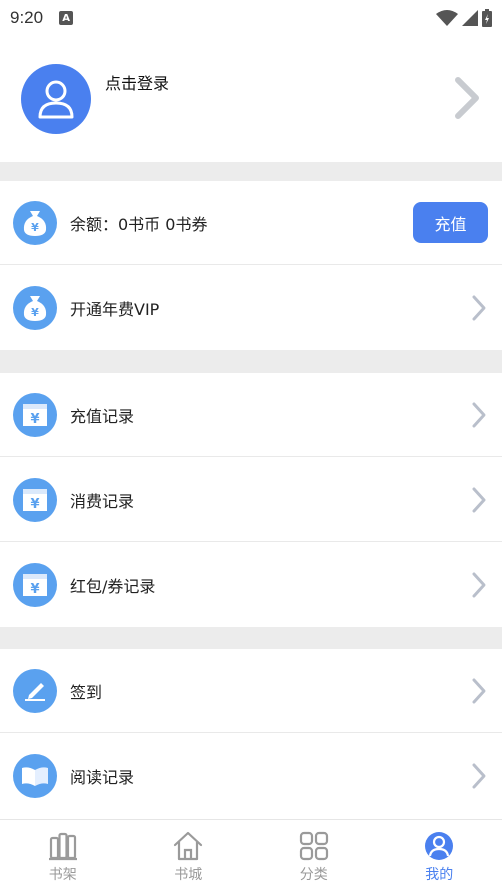 This screenshot has width=502, height=894. Describe the element at coordinates (102, 501) in the screenshot. I see `record-label: 消费记录` at that location.